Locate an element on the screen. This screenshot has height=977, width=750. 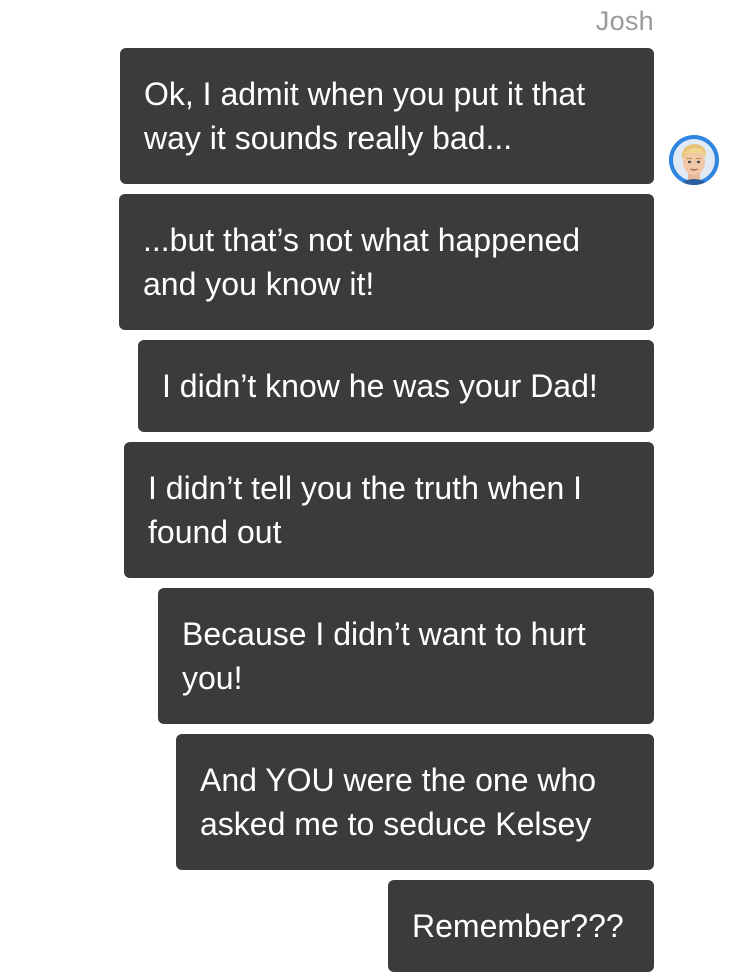
avatar-icon is located at coordinates (694, 160).